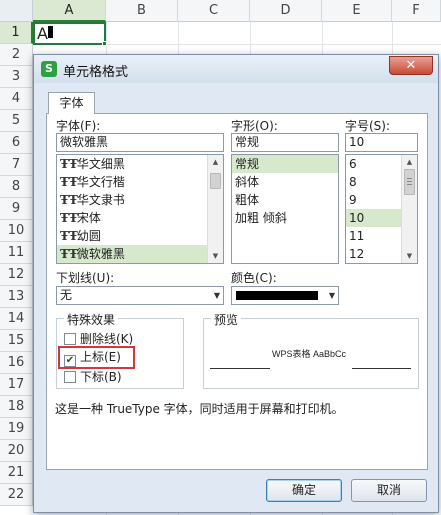 The width and height of the screenshot is (441, 515). I want to click on row-header-5: 5, so click(16, 121).